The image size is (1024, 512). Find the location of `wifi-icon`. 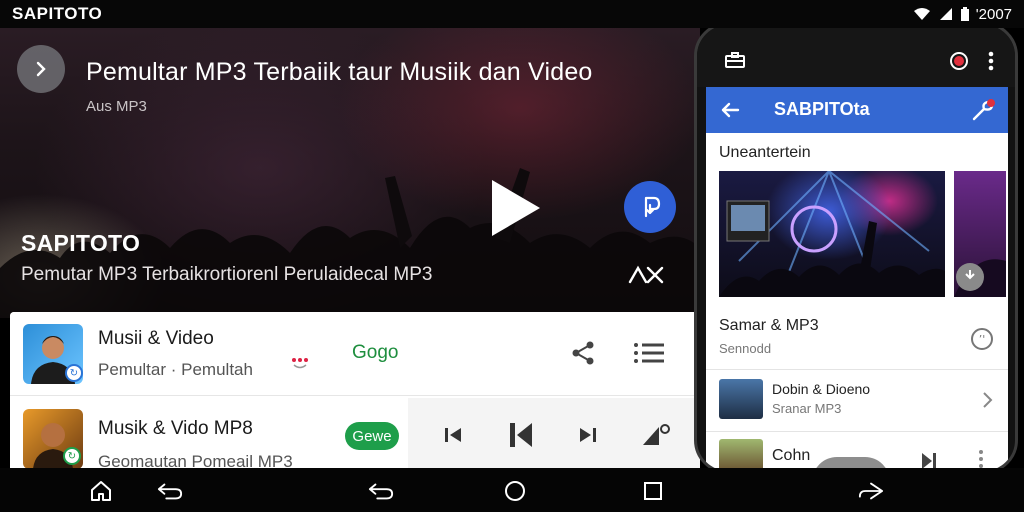

wifi-icon is located at coordinates (921, 14).